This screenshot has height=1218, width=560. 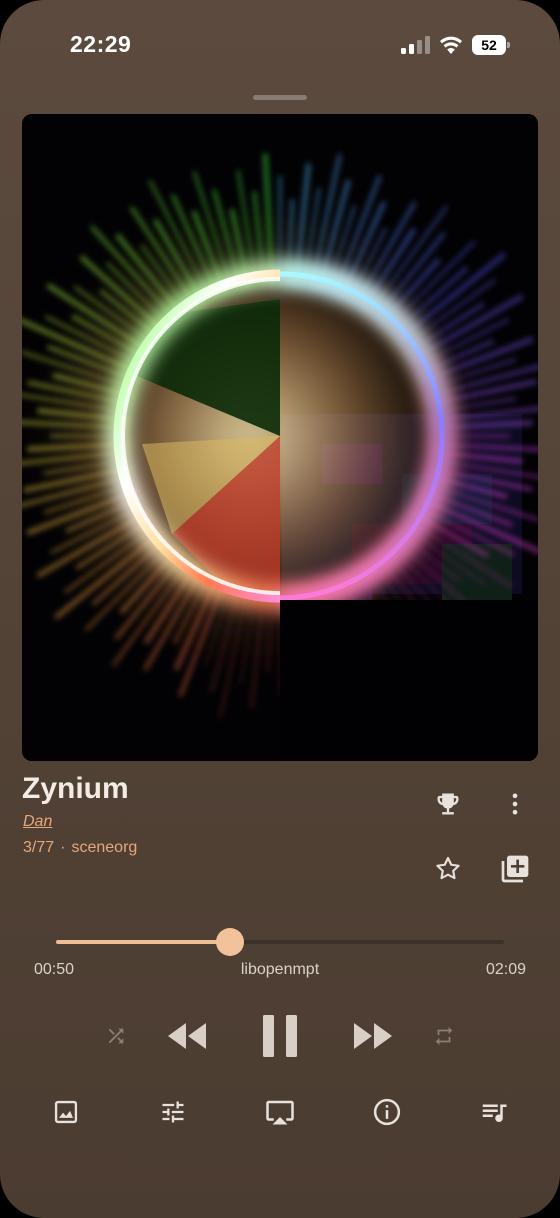 What do you see at coordinates (37, 822) in the screenshot?
I see `track-artist-link: Dan` at bounding box center [37, 822].